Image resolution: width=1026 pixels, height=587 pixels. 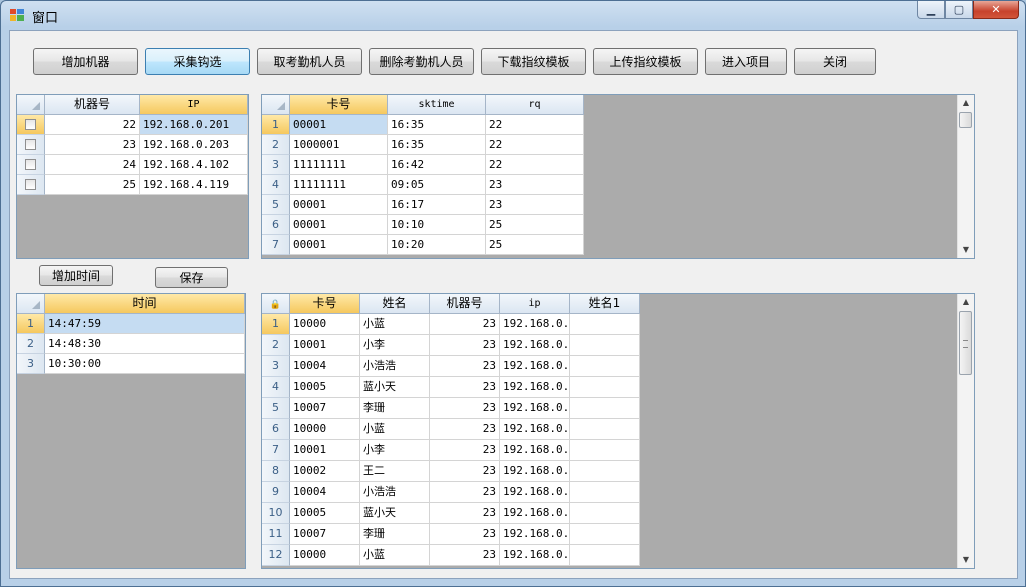 What do you see at coordinates (85, 61) in the screenshot?
I see `add-machine-button: 增加机器` at bounding box center [85, 61].